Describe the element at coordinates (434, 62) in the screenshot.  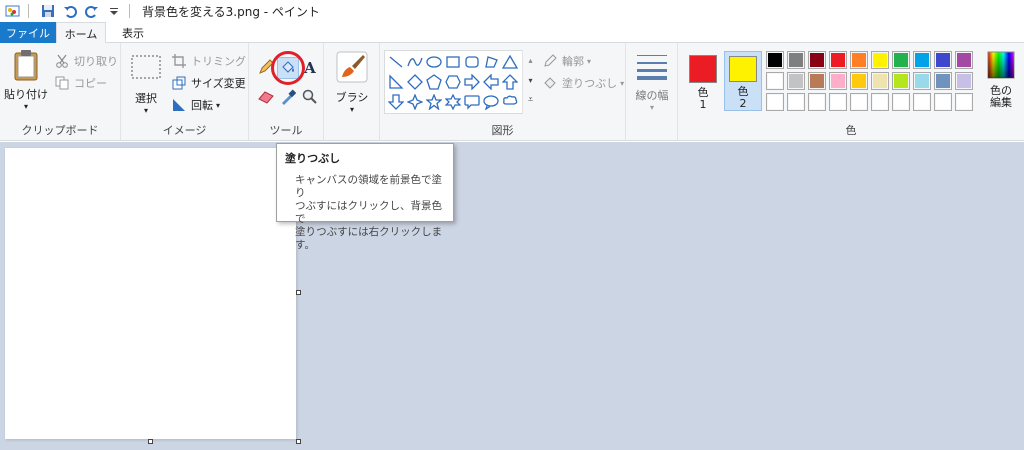
I see `shape-oval` at that location.